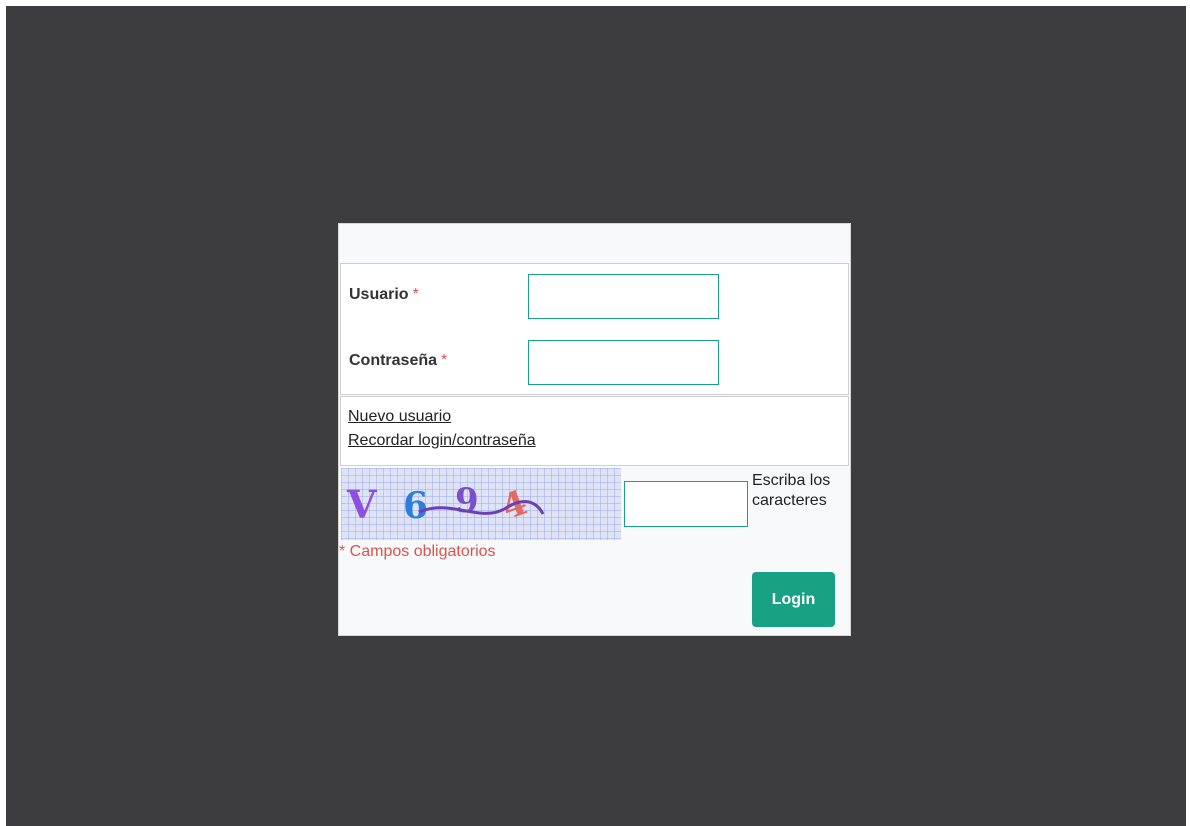 This screenshot has height=826, width=1190. Describe the element at coordinates (793, 599) in the screenshot. I see `login-button: Login` at that location.